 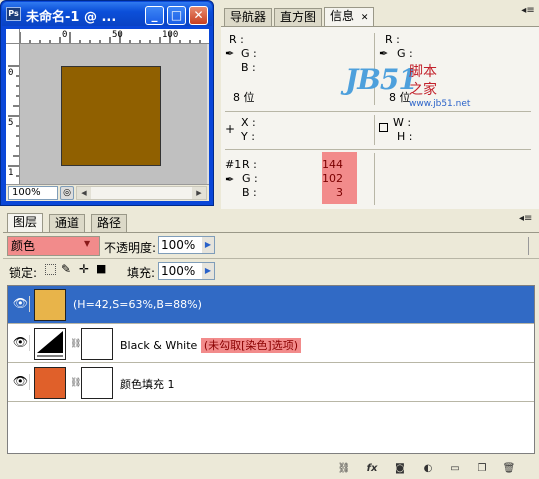 I want to click on adjustment-icon, so click(x=50, y=344).